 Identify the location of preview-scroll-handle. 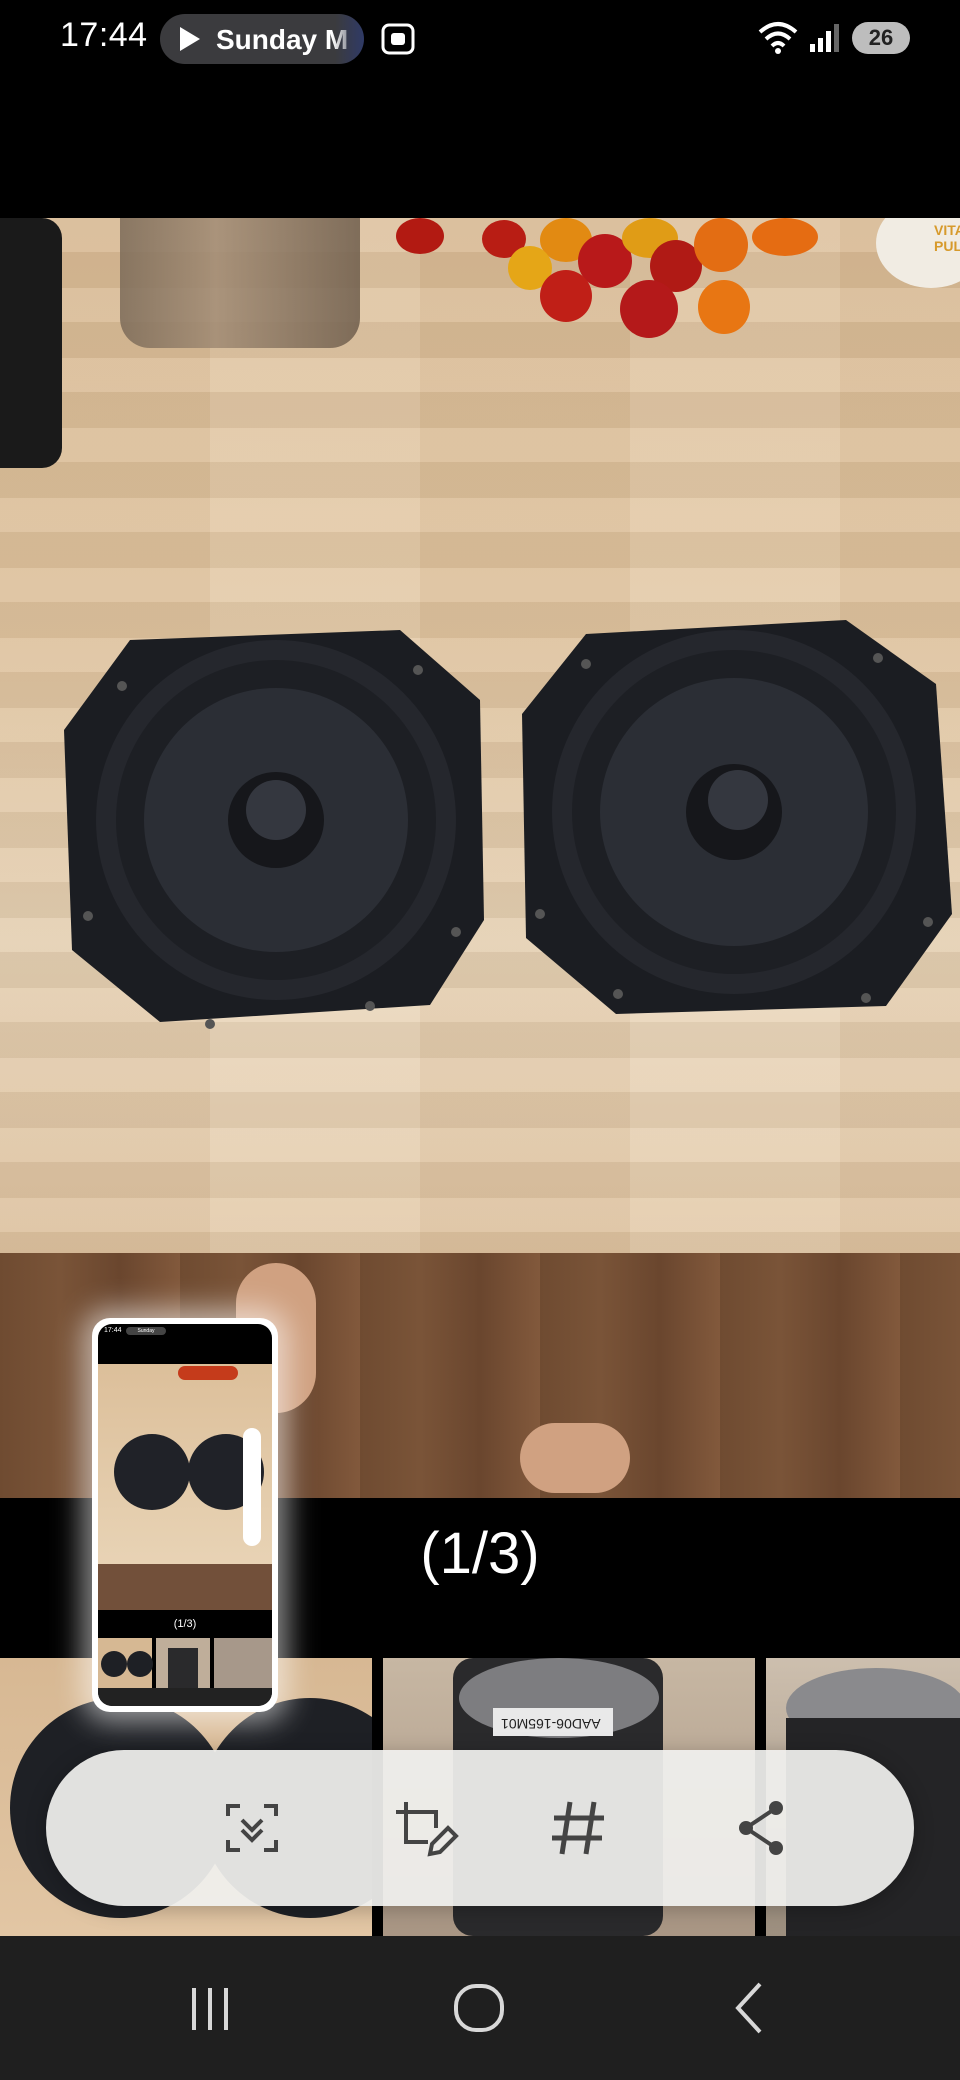
(252, 1487).